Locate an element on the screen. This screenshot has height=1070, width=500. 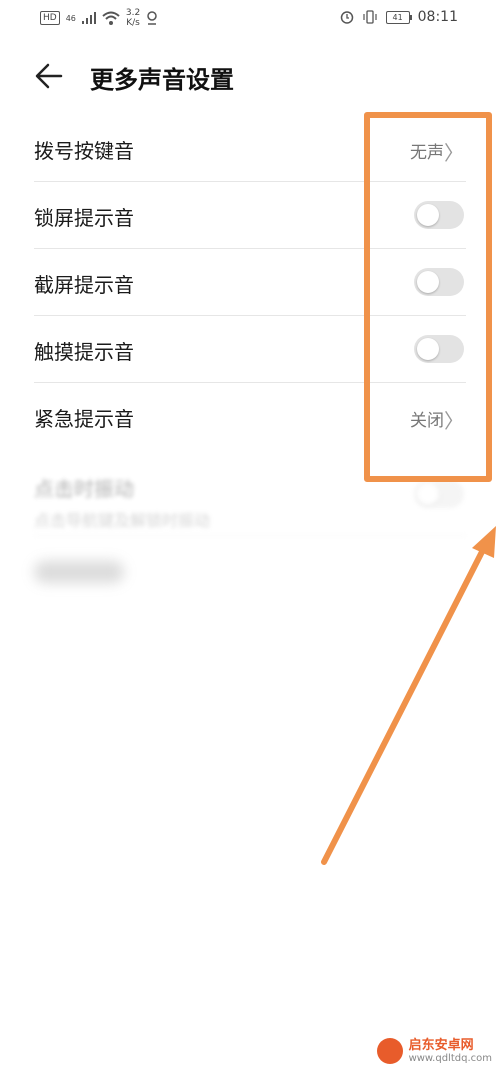
annotation-arrow is located at coordinates (408, 695).